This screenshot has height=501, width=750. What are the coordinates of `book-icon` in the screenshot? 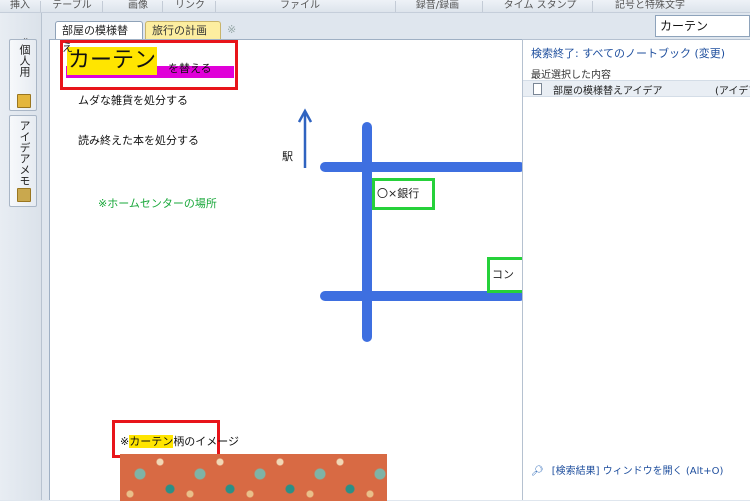 It's located at (24, 195).